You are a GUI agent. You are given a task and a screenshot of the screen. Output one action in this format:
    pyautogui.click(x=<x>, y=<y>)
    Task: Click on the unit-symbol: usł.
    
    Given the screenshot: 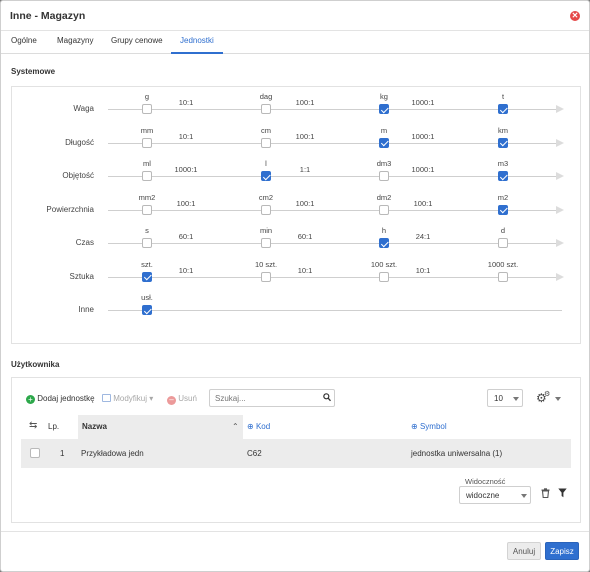 What is the action you would take?
    pyautogui.click(x=147, y=297)
    